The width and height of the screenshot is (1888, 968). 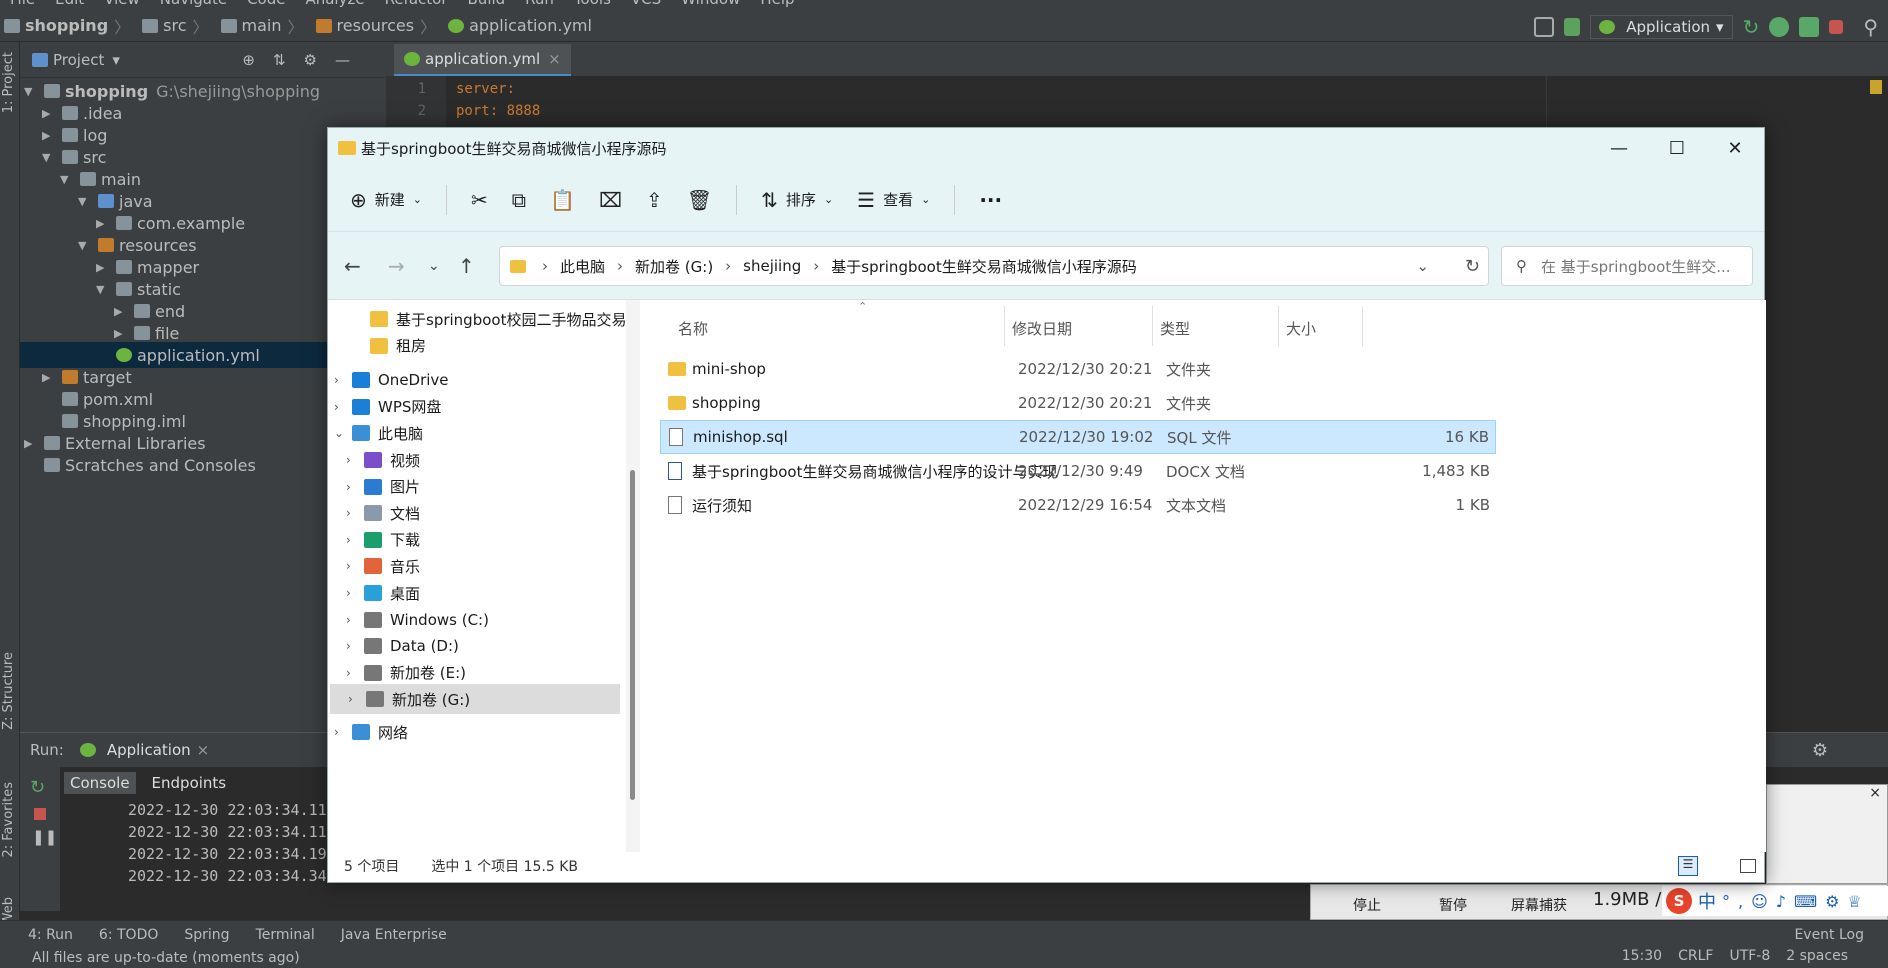 What do you see at coordinates (646, 4) in the screenshot?
I see `menu-item: VCS` at bounding box center [646, 4].